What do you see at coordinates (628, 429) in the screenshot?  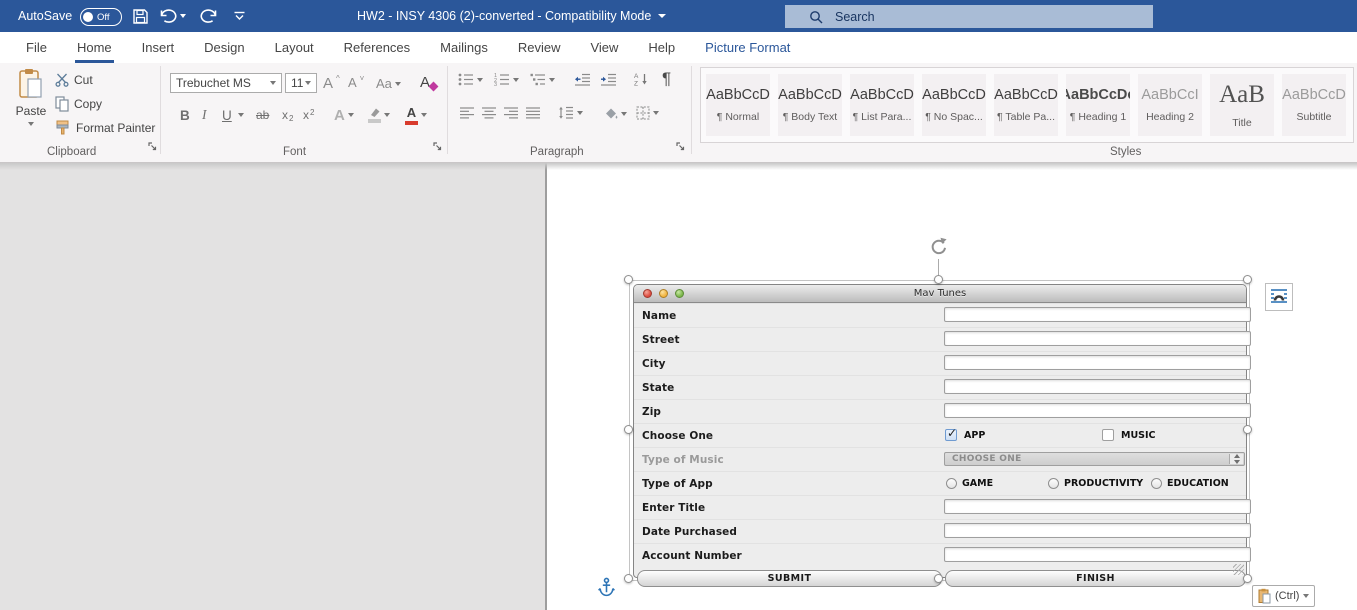 I see `resize-handle-middle-left` at bounding box center [628, 429].